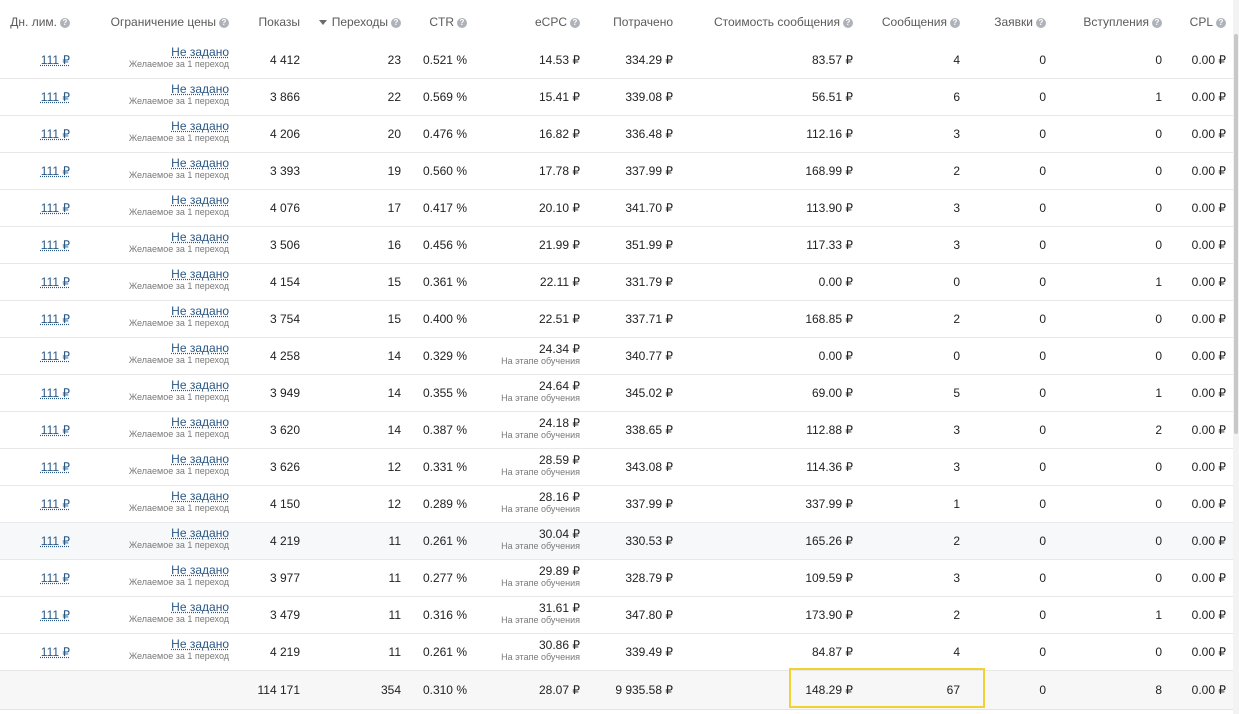 Image resolution: width=1239 pixels, height=714 pixels. What do you see at coordinates (35, 21) in the screenshot?
I see `col-daily-limit: Дн. лим.?` at bounding box center [35, 21].